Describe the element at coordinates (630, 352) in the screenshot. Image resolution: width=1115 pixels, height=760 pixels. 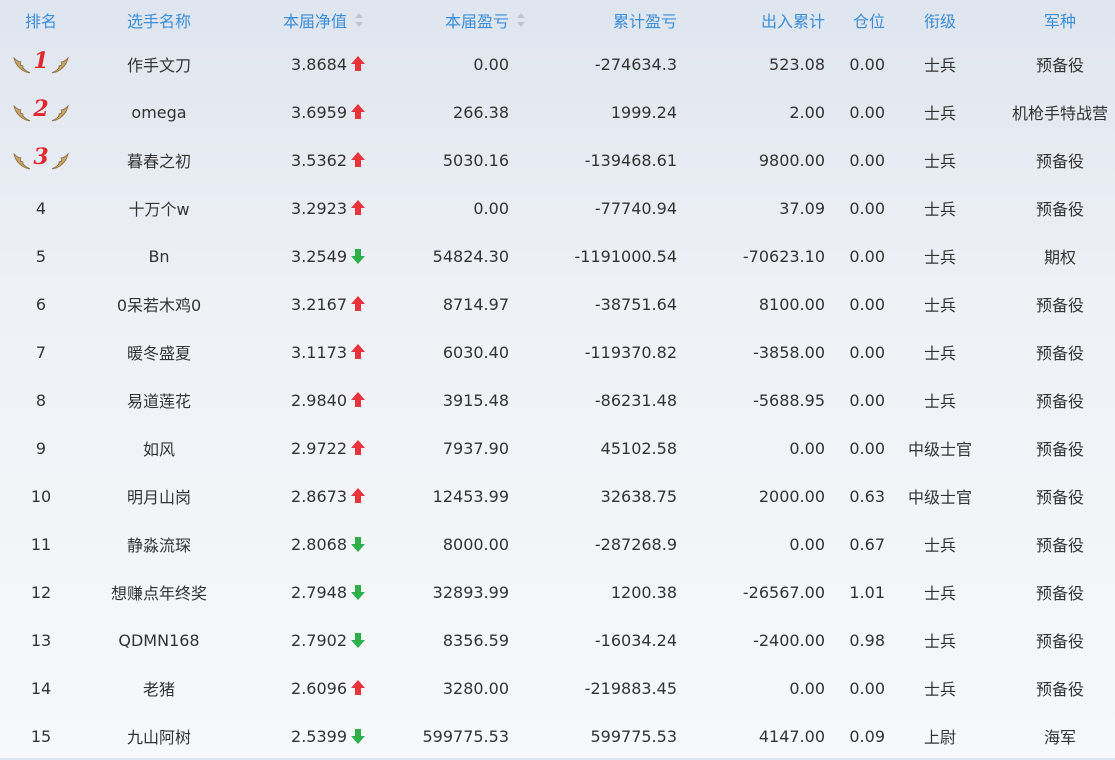
I see `cum-pnl-cell: -119370.82` at that location.